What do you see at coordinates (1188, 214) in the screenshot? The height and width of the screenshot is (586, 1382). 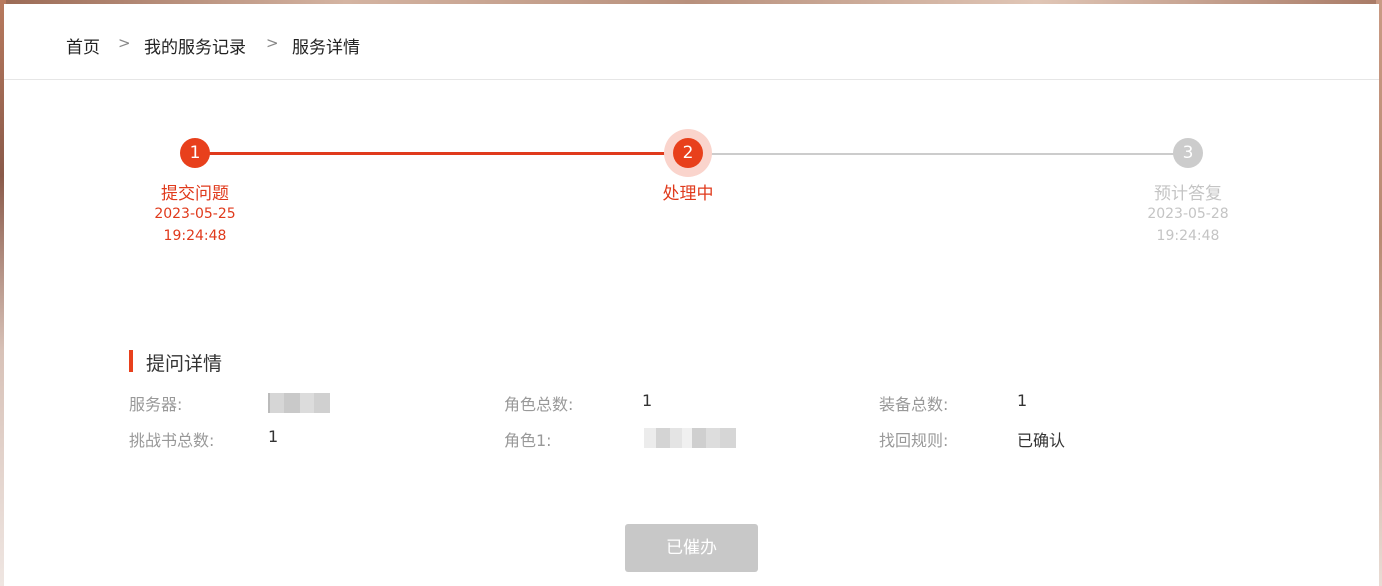 I see `step-3-date: 2023-05-28` at bounding box center [1188, 214].